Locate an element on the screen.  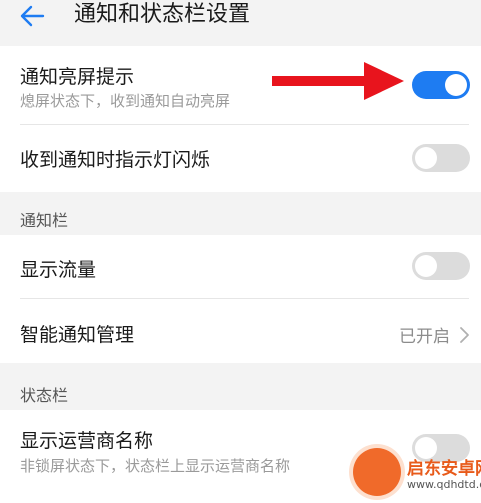
watermark-url: www.qdhdtd.com is located at coordinates (444, 484).